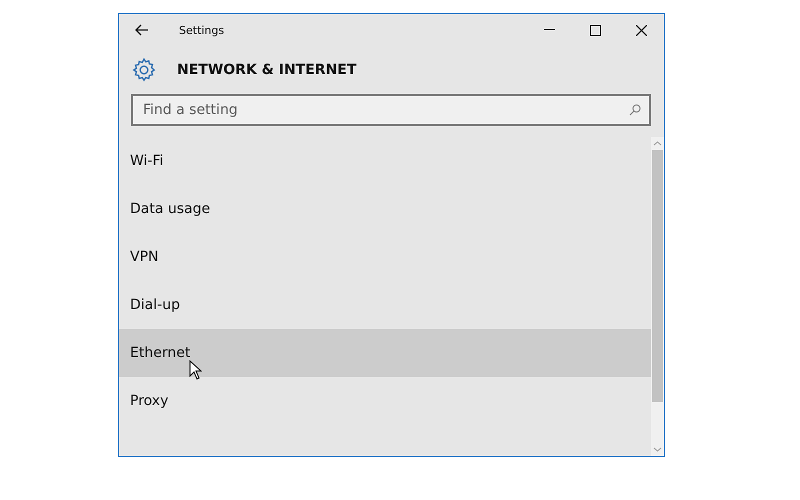 The width and height of the screenshot is (800, 500). I want to click on mouse-pointer-icon, so click(195, 370).